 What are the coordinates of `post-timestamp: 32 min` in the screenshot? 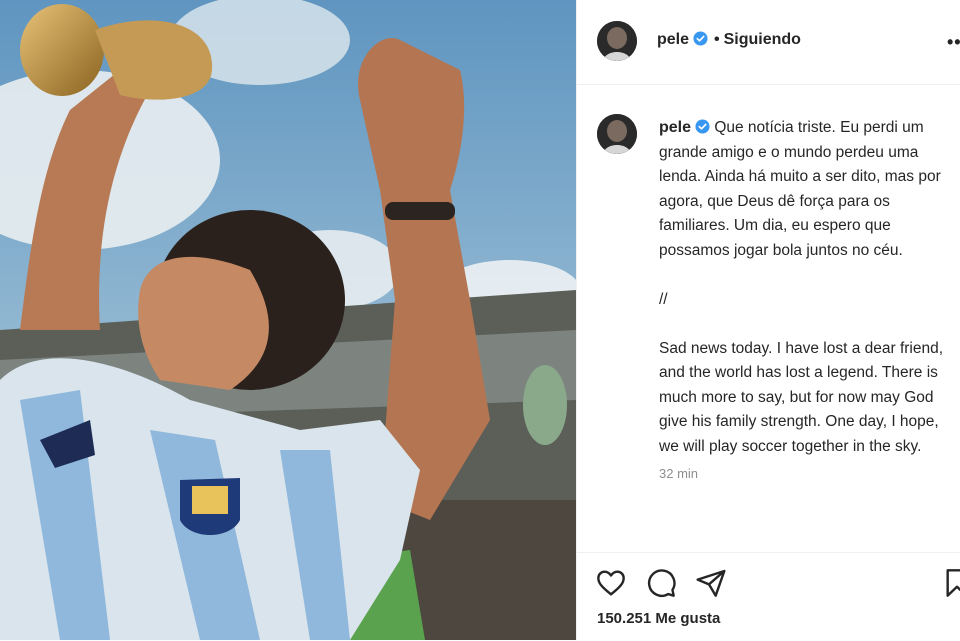 It's located at (678, 473).